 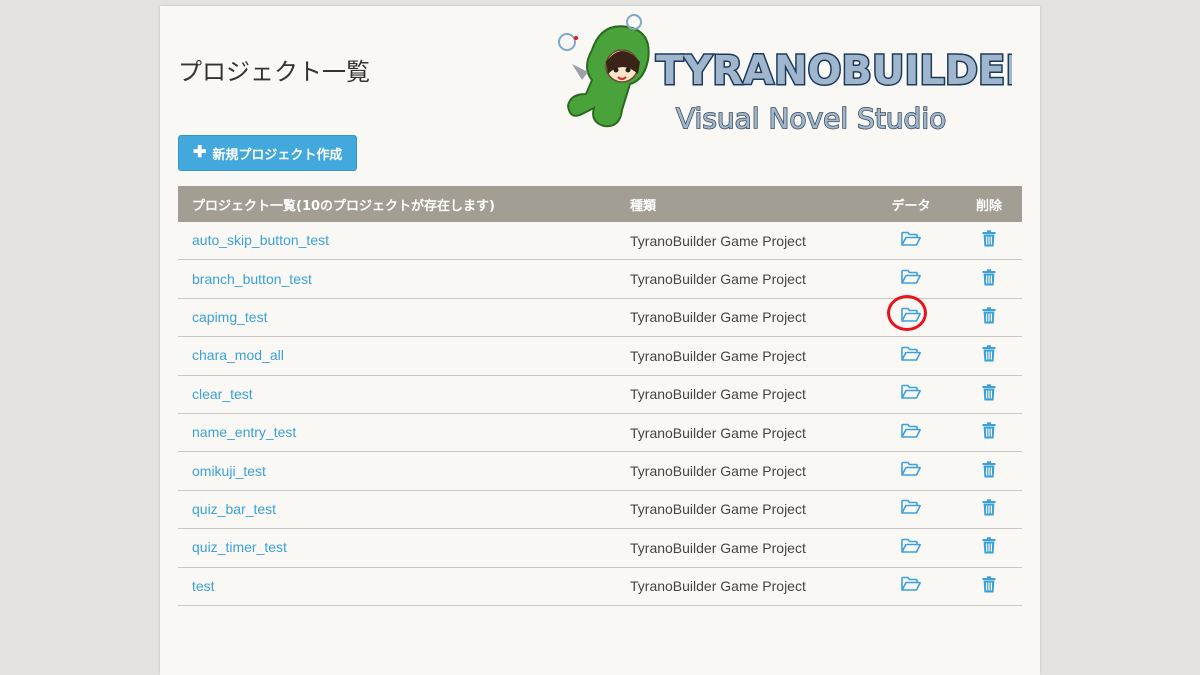 What do you see at coordinates (911, 206) in the screenshot?
I see `header-data: データ` at bounding box center [911, 206].